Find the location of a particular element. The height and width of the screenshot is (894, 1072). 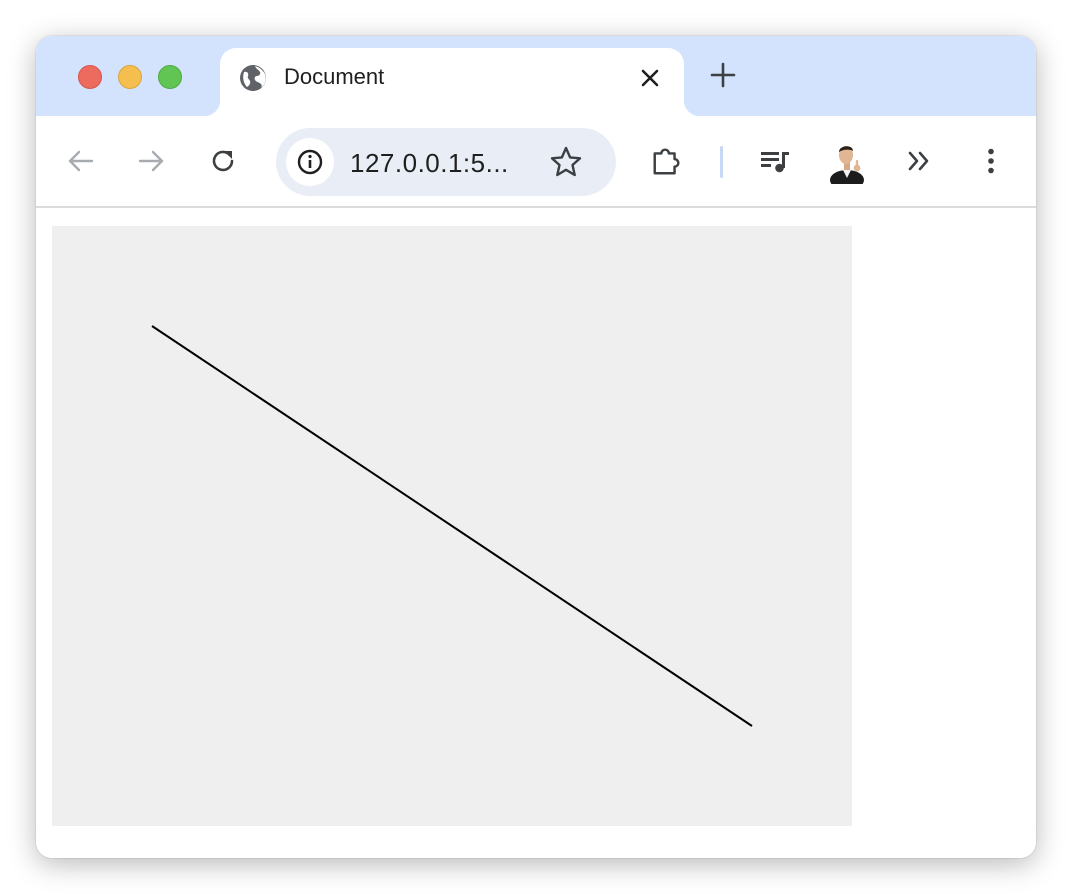

star-icon is located at coordinates (566, 162).